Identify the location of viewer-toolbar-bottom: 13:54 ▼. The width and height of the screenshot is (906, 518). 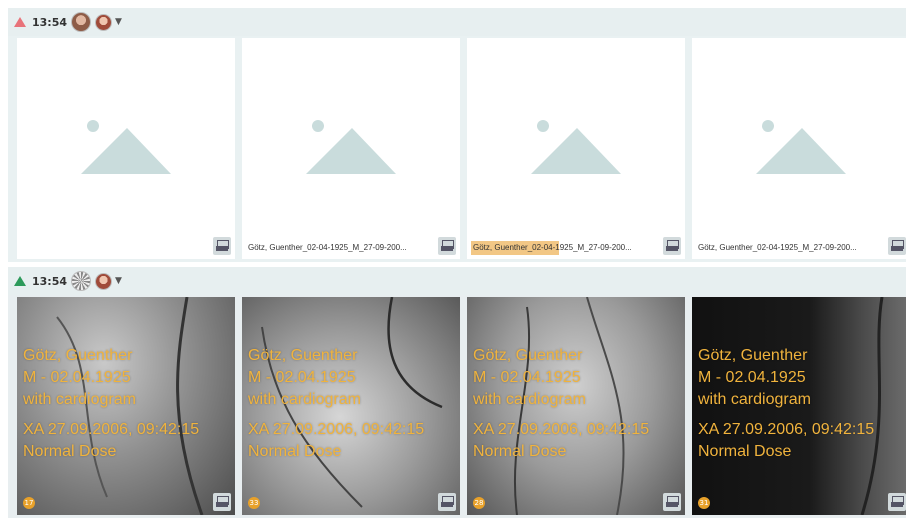
(457, 281).